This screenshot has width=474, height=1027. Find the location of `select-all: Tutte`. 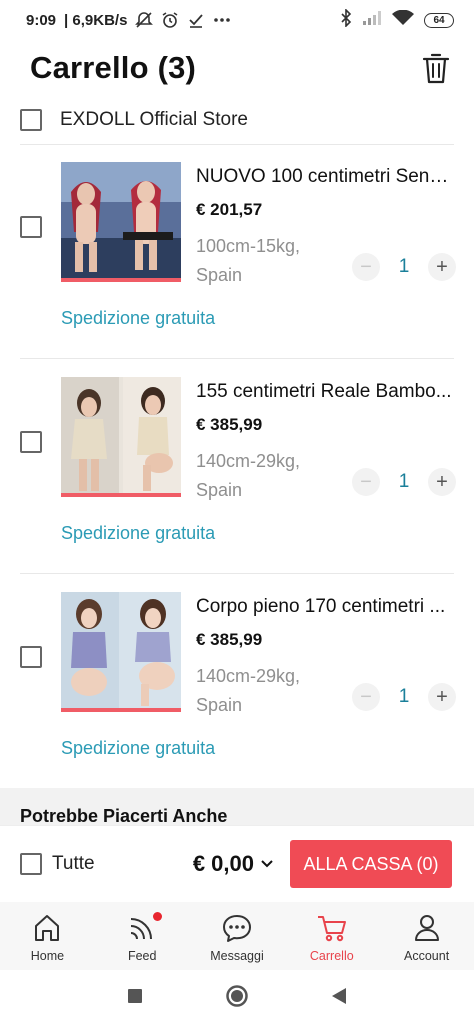

select-all: Tutte is located at coordinates (57, 864).